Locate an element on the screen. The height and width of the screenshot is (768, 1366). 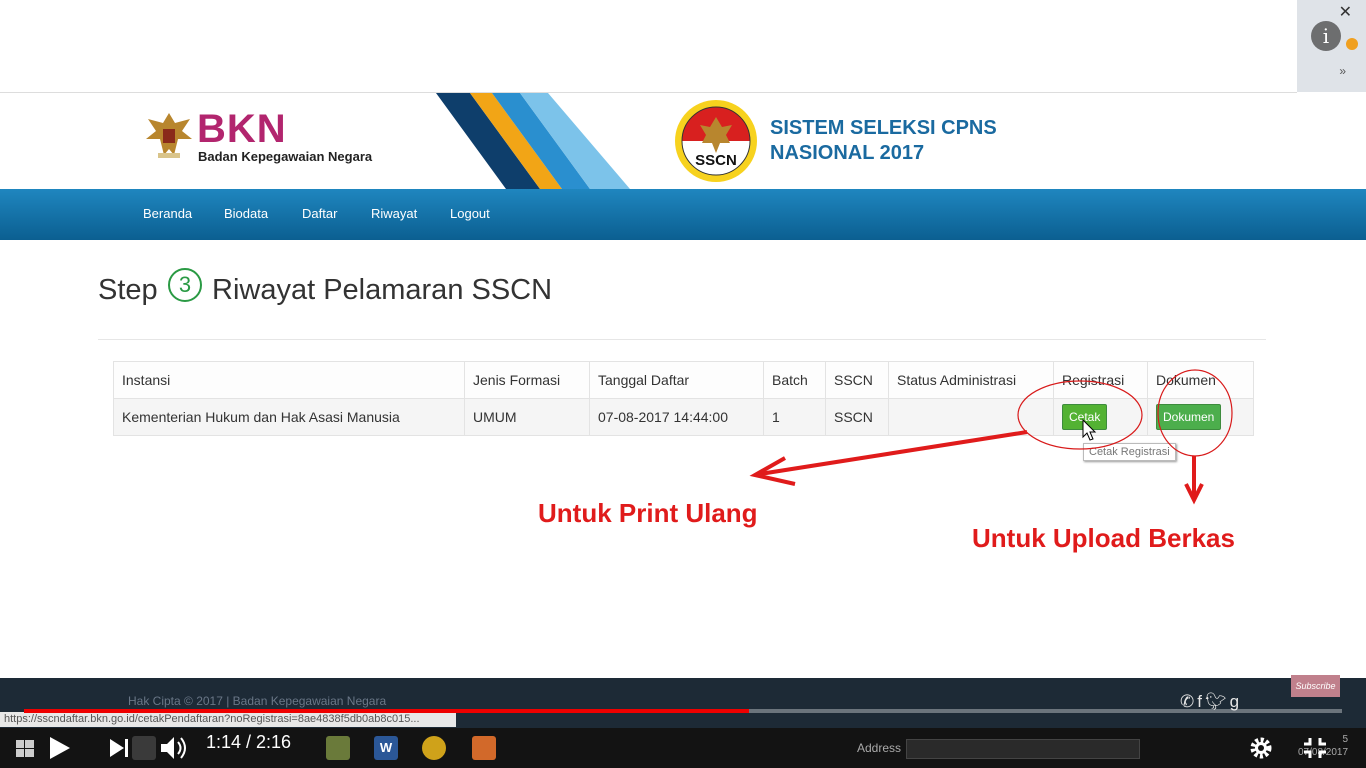
address-label: Address is located at coordinates (879, 748).